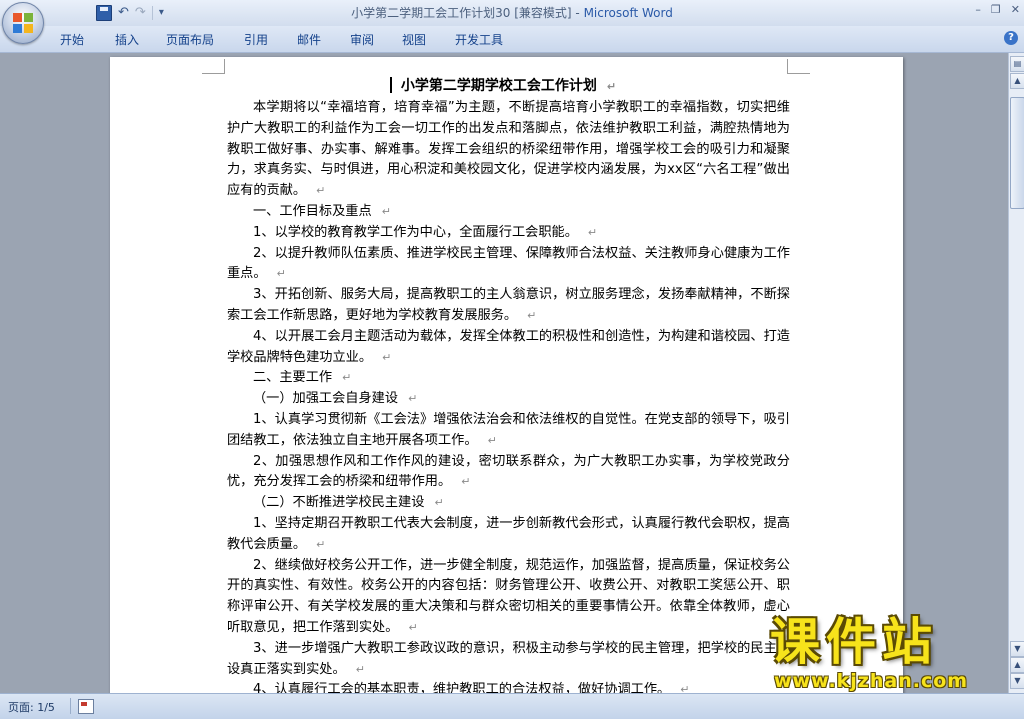 Image resolution: width=1024 pixels, height=719 pixels. What do you see at coordinates (628, 13) in the screenshot?
I see `app-name: Microsoft Word` at bounding box center [628, 13].